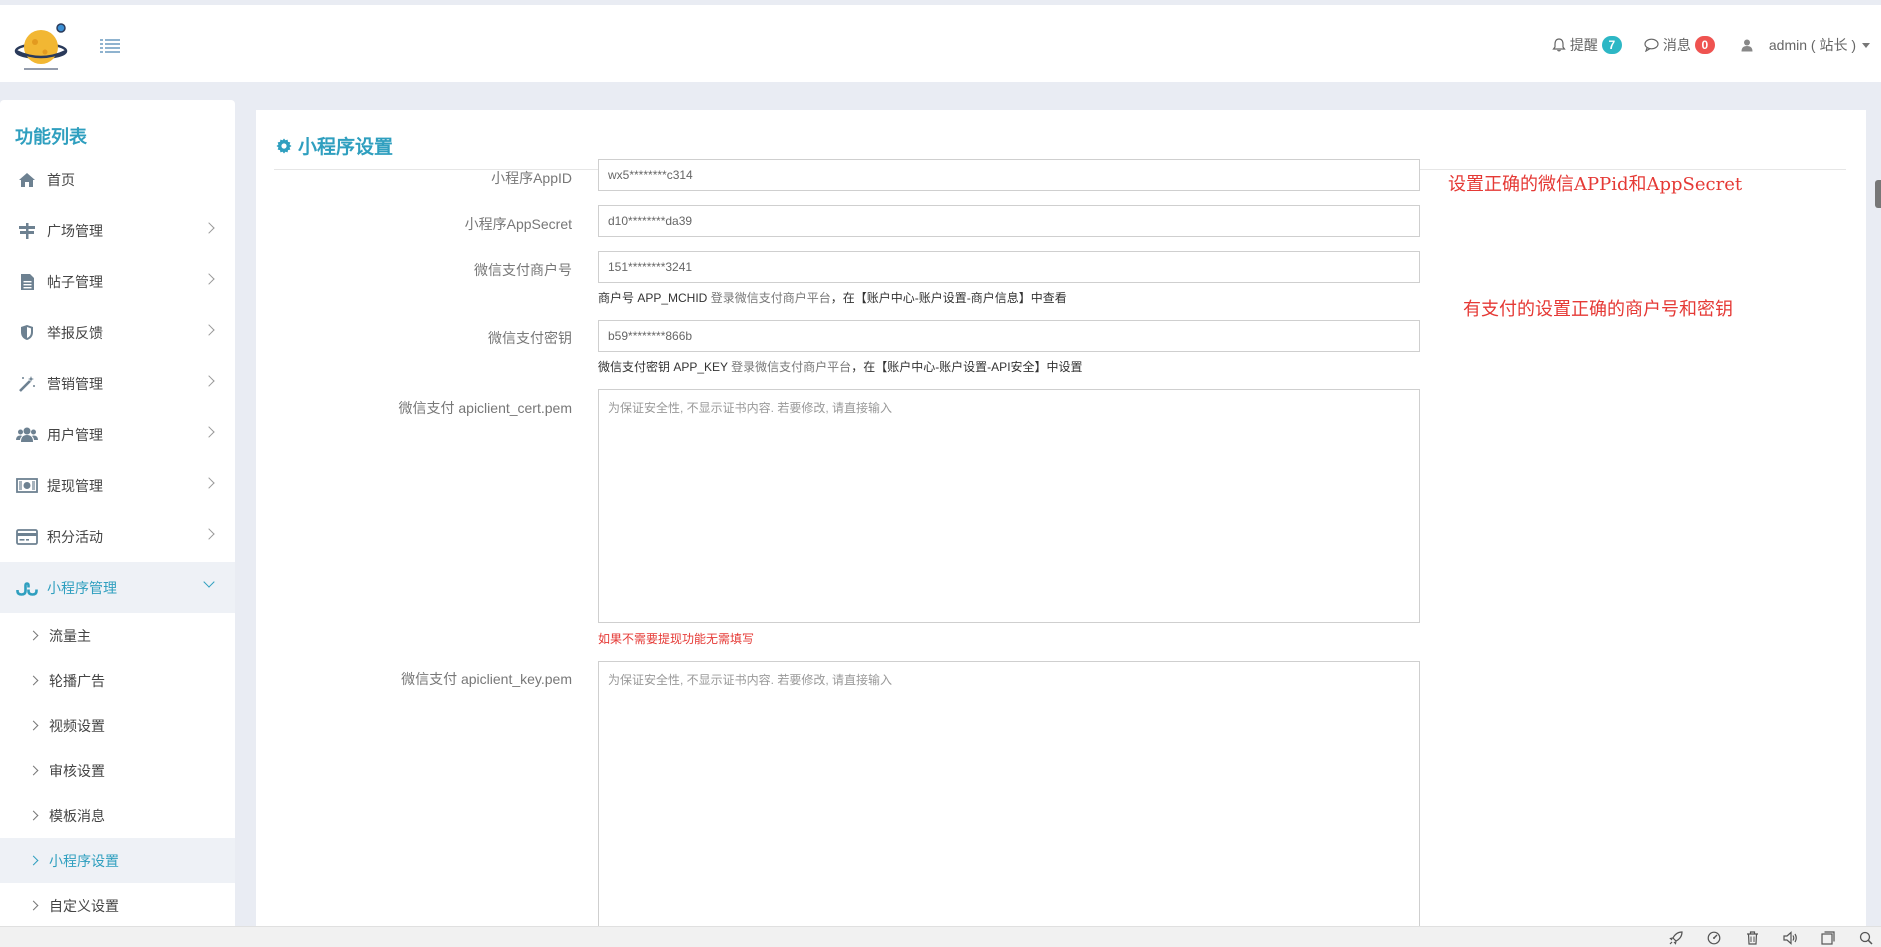 This screenshot has width=1881, height=947. What do you see at coordinates (77, 815) in the screenshot?
I see `sidebar-subitem-label: 模板消息` at bounding box center [77, 815].